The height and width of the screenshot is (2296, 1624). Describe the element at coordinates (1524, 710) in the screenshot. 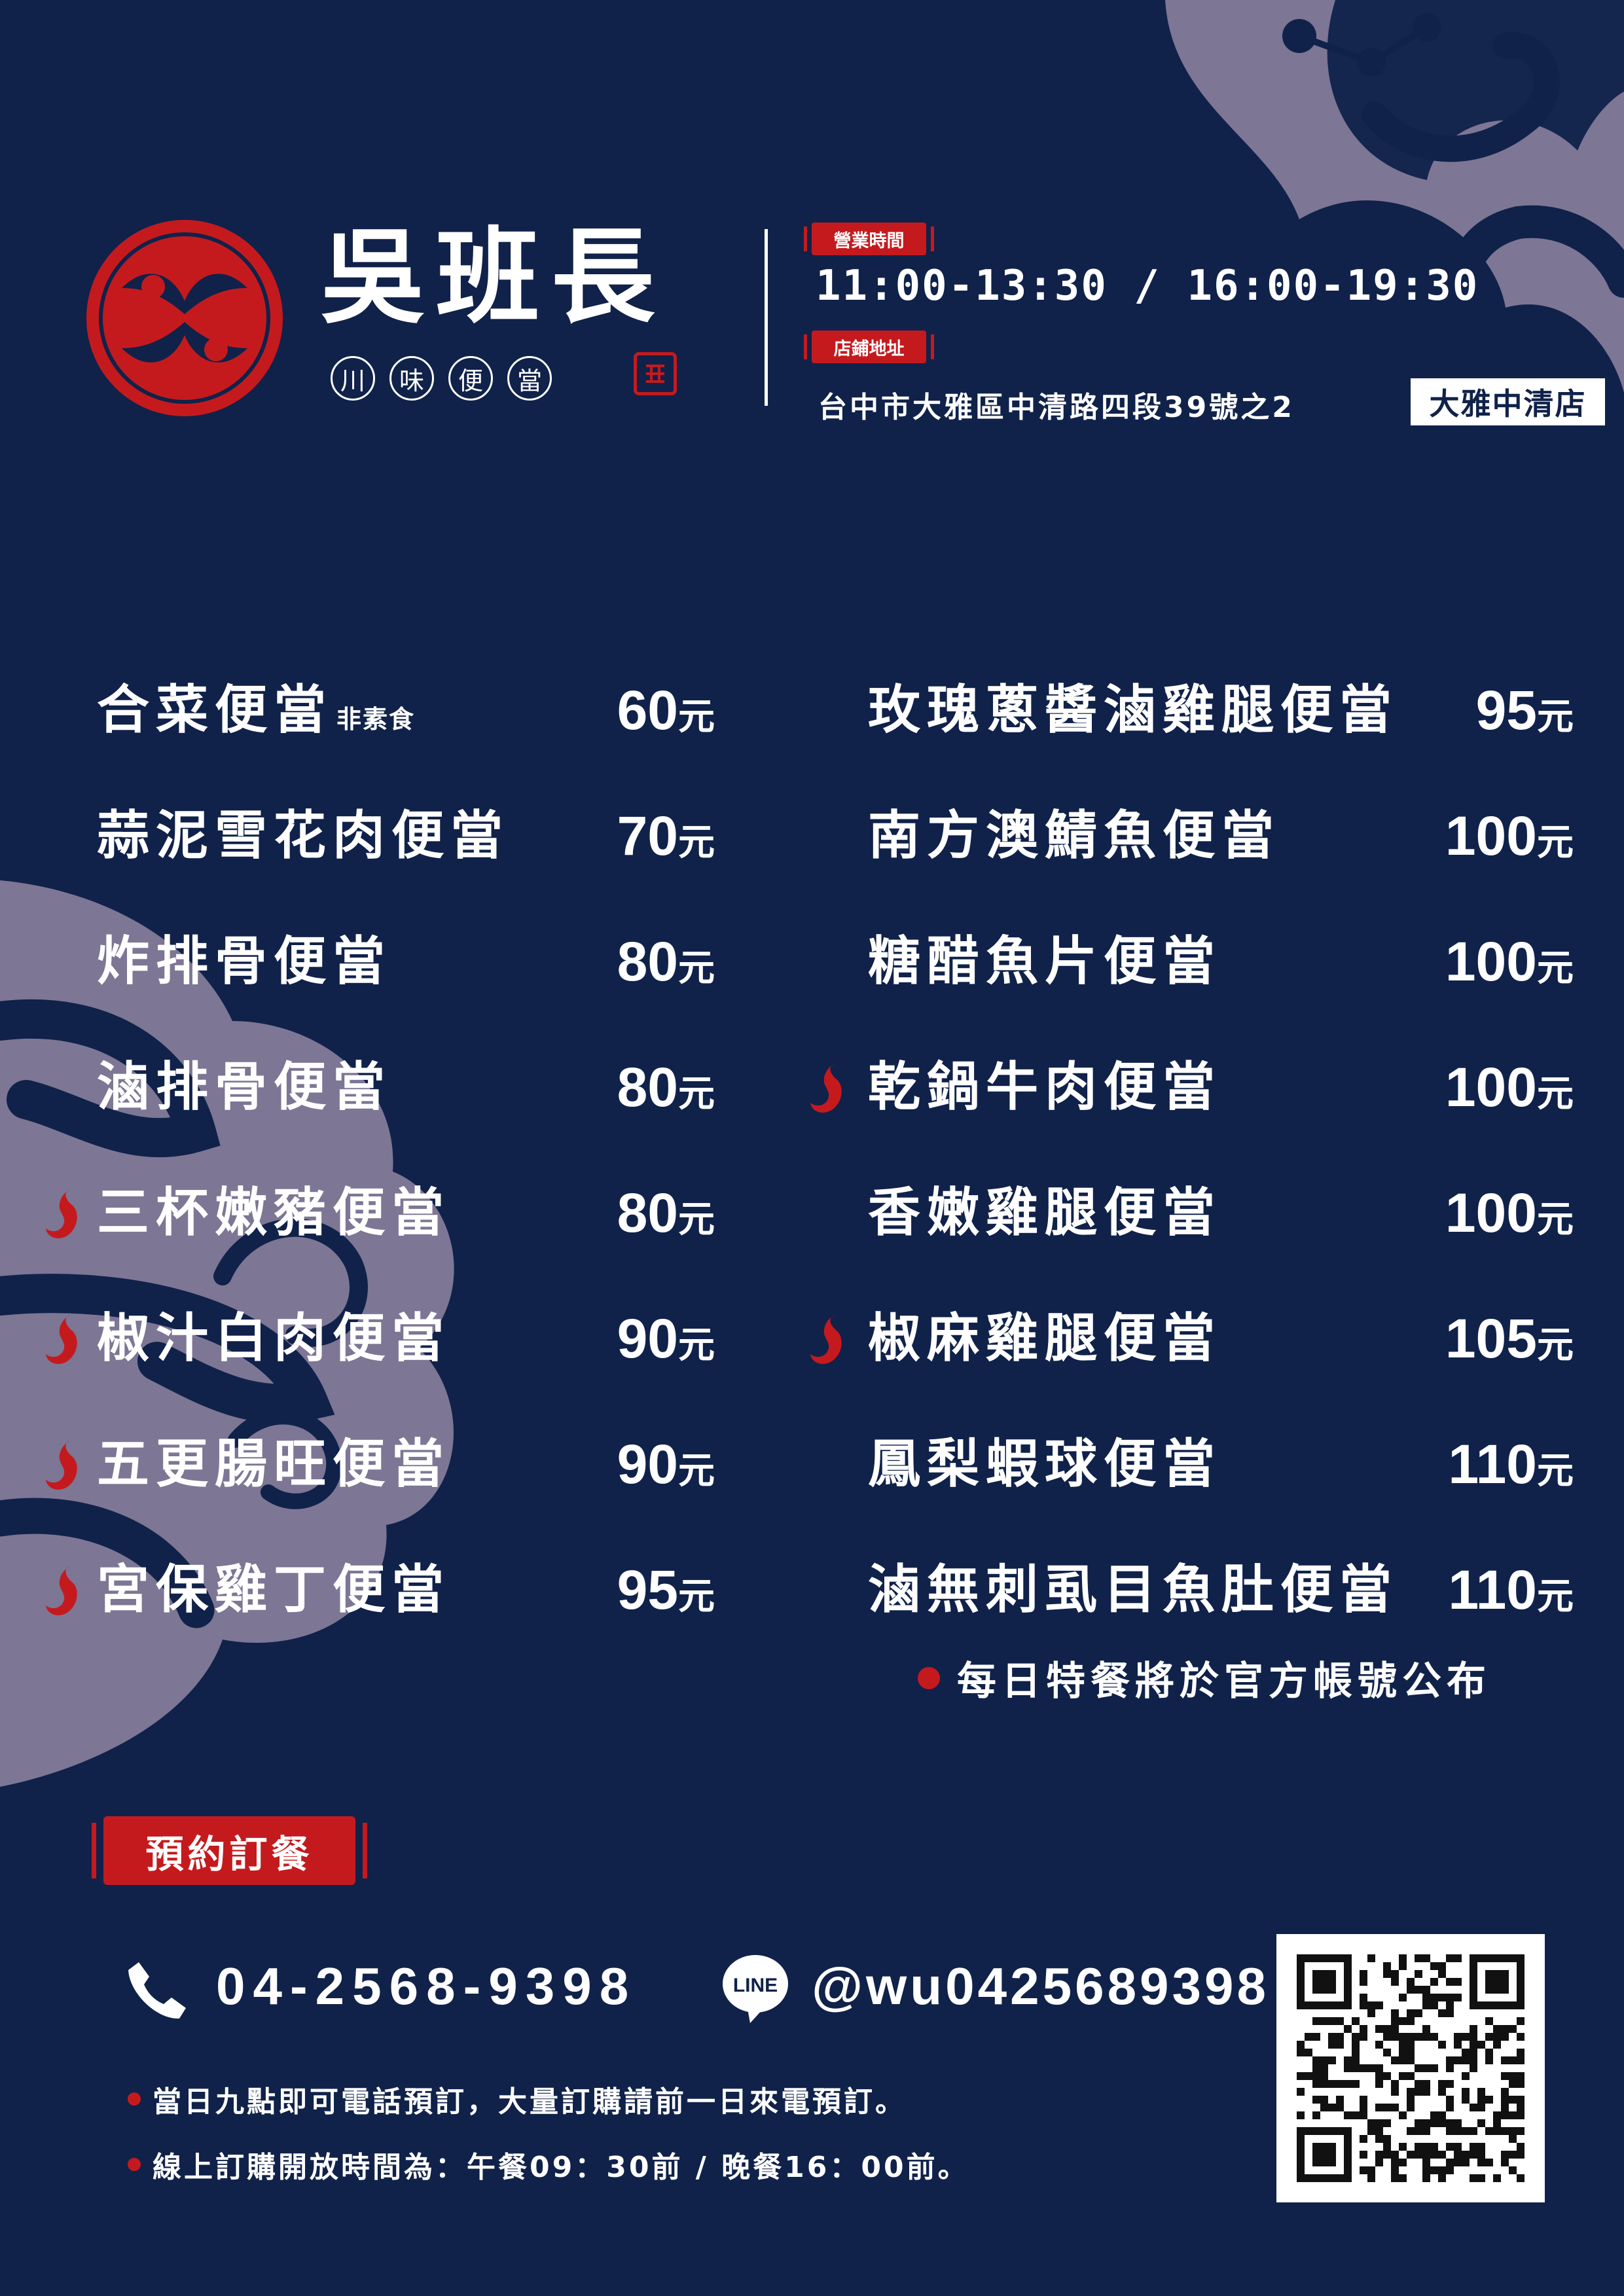

I see `menu-item-price: 95元` at that location.